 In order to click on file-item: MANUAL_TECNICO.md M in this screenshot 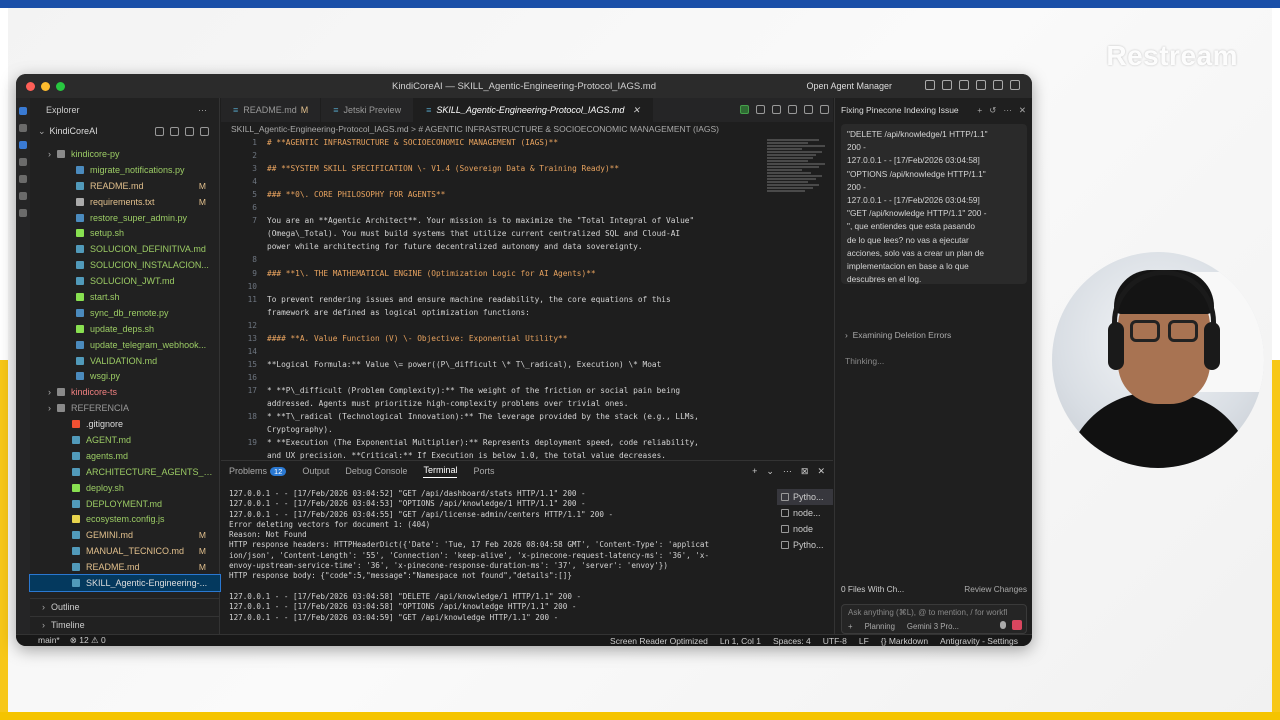, I will do `click(125, 551)`.